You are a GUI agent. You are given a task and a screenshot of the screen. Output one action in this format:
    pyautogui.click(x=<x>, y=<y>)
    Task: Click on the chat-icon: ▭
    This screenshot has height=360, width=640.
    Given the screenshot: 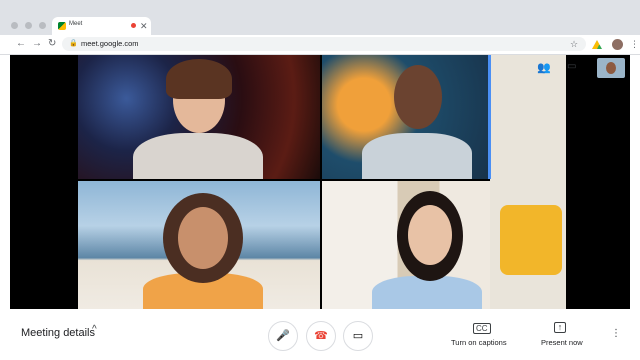 What is the action you would take?
    pyautogui.click(x=571, y=66)
    